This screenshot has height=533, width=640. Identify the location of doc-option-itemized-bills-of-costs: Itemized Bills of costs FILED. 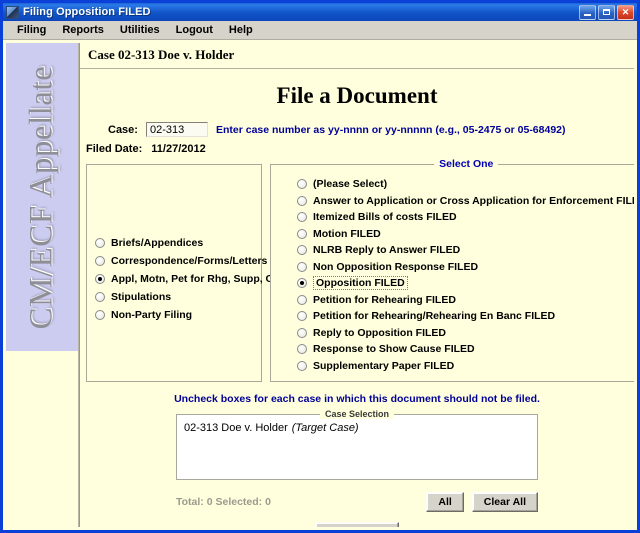
(465, 217).